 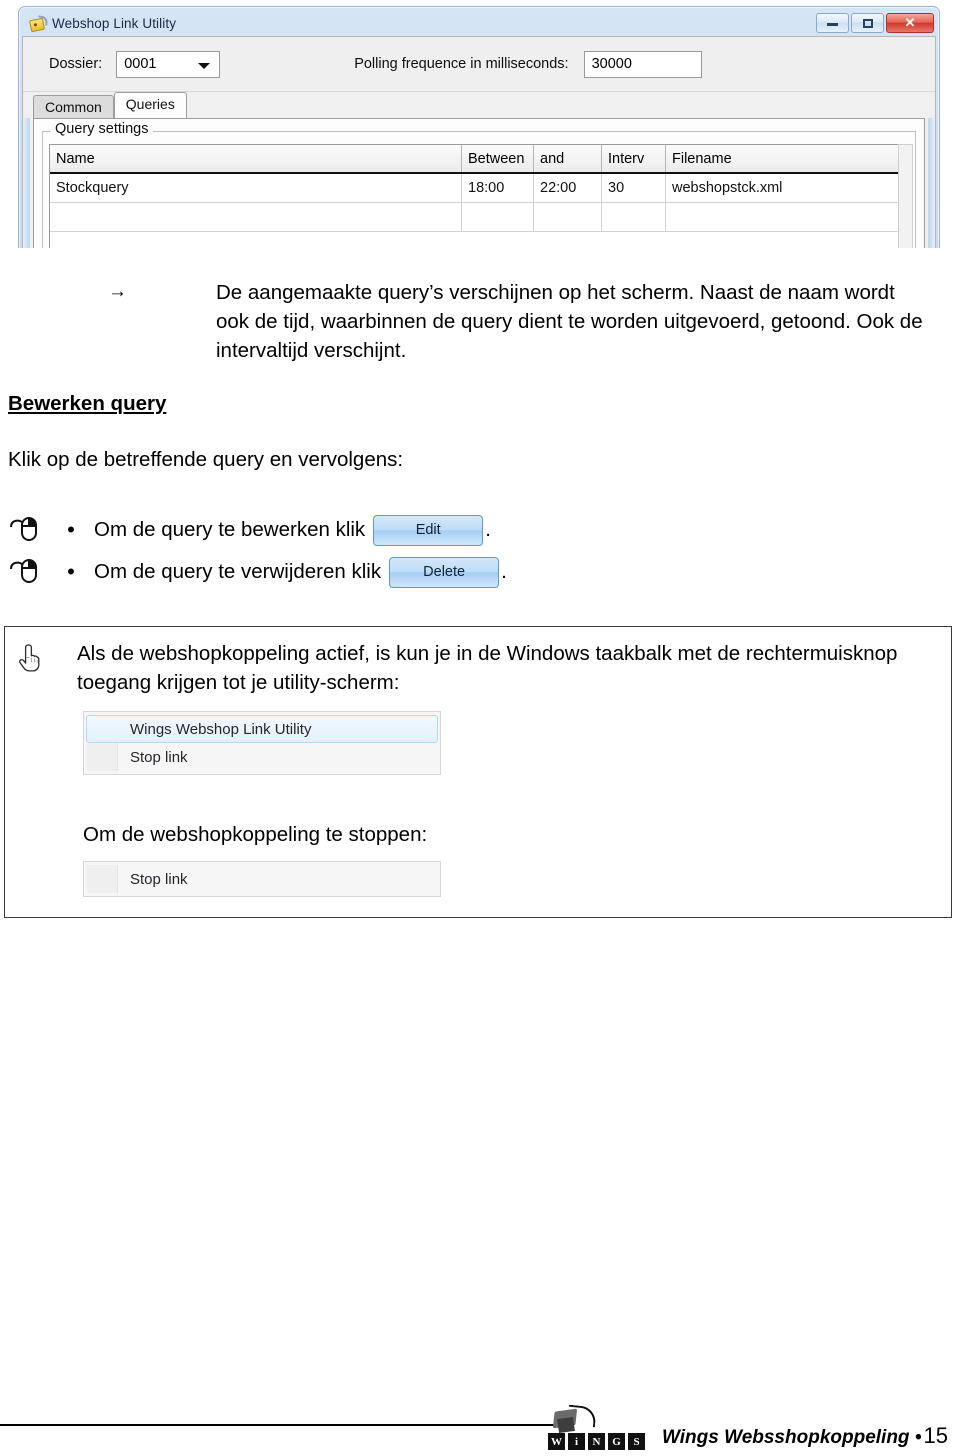 I want to click on logo-letter-w: W, so click(x=556, y=1441).